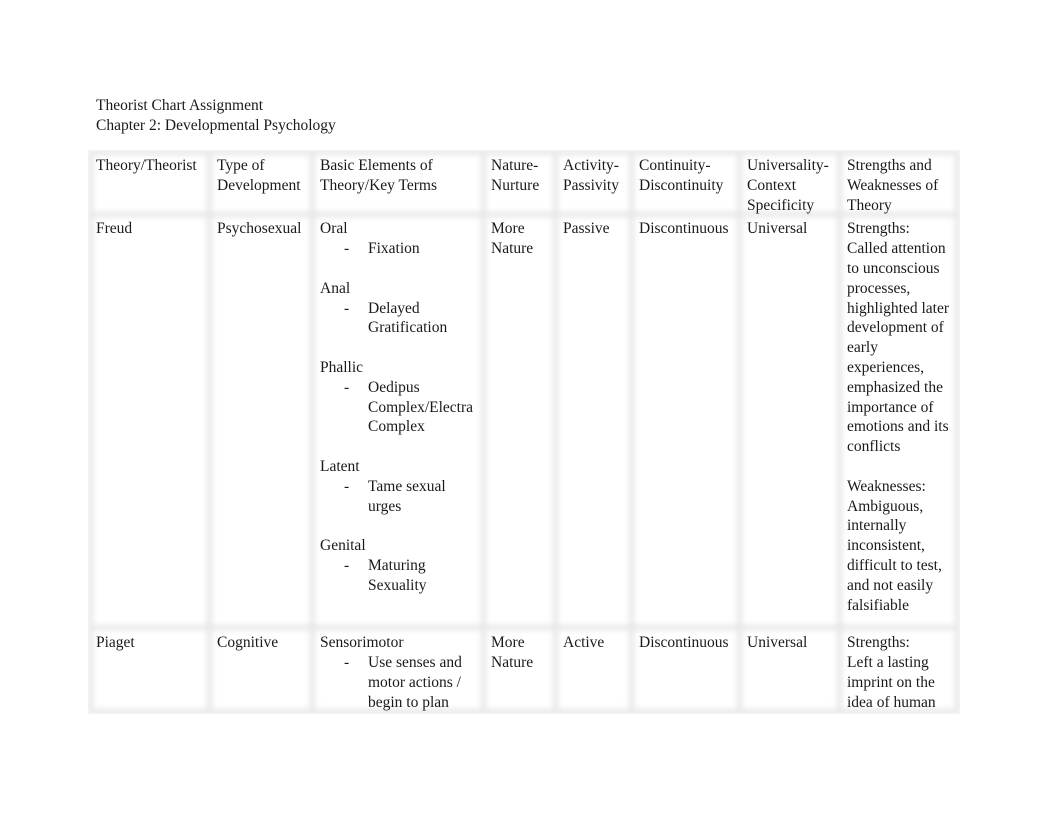  I want to click on header-theorist: Theory/Theorist, so click(146, 165).